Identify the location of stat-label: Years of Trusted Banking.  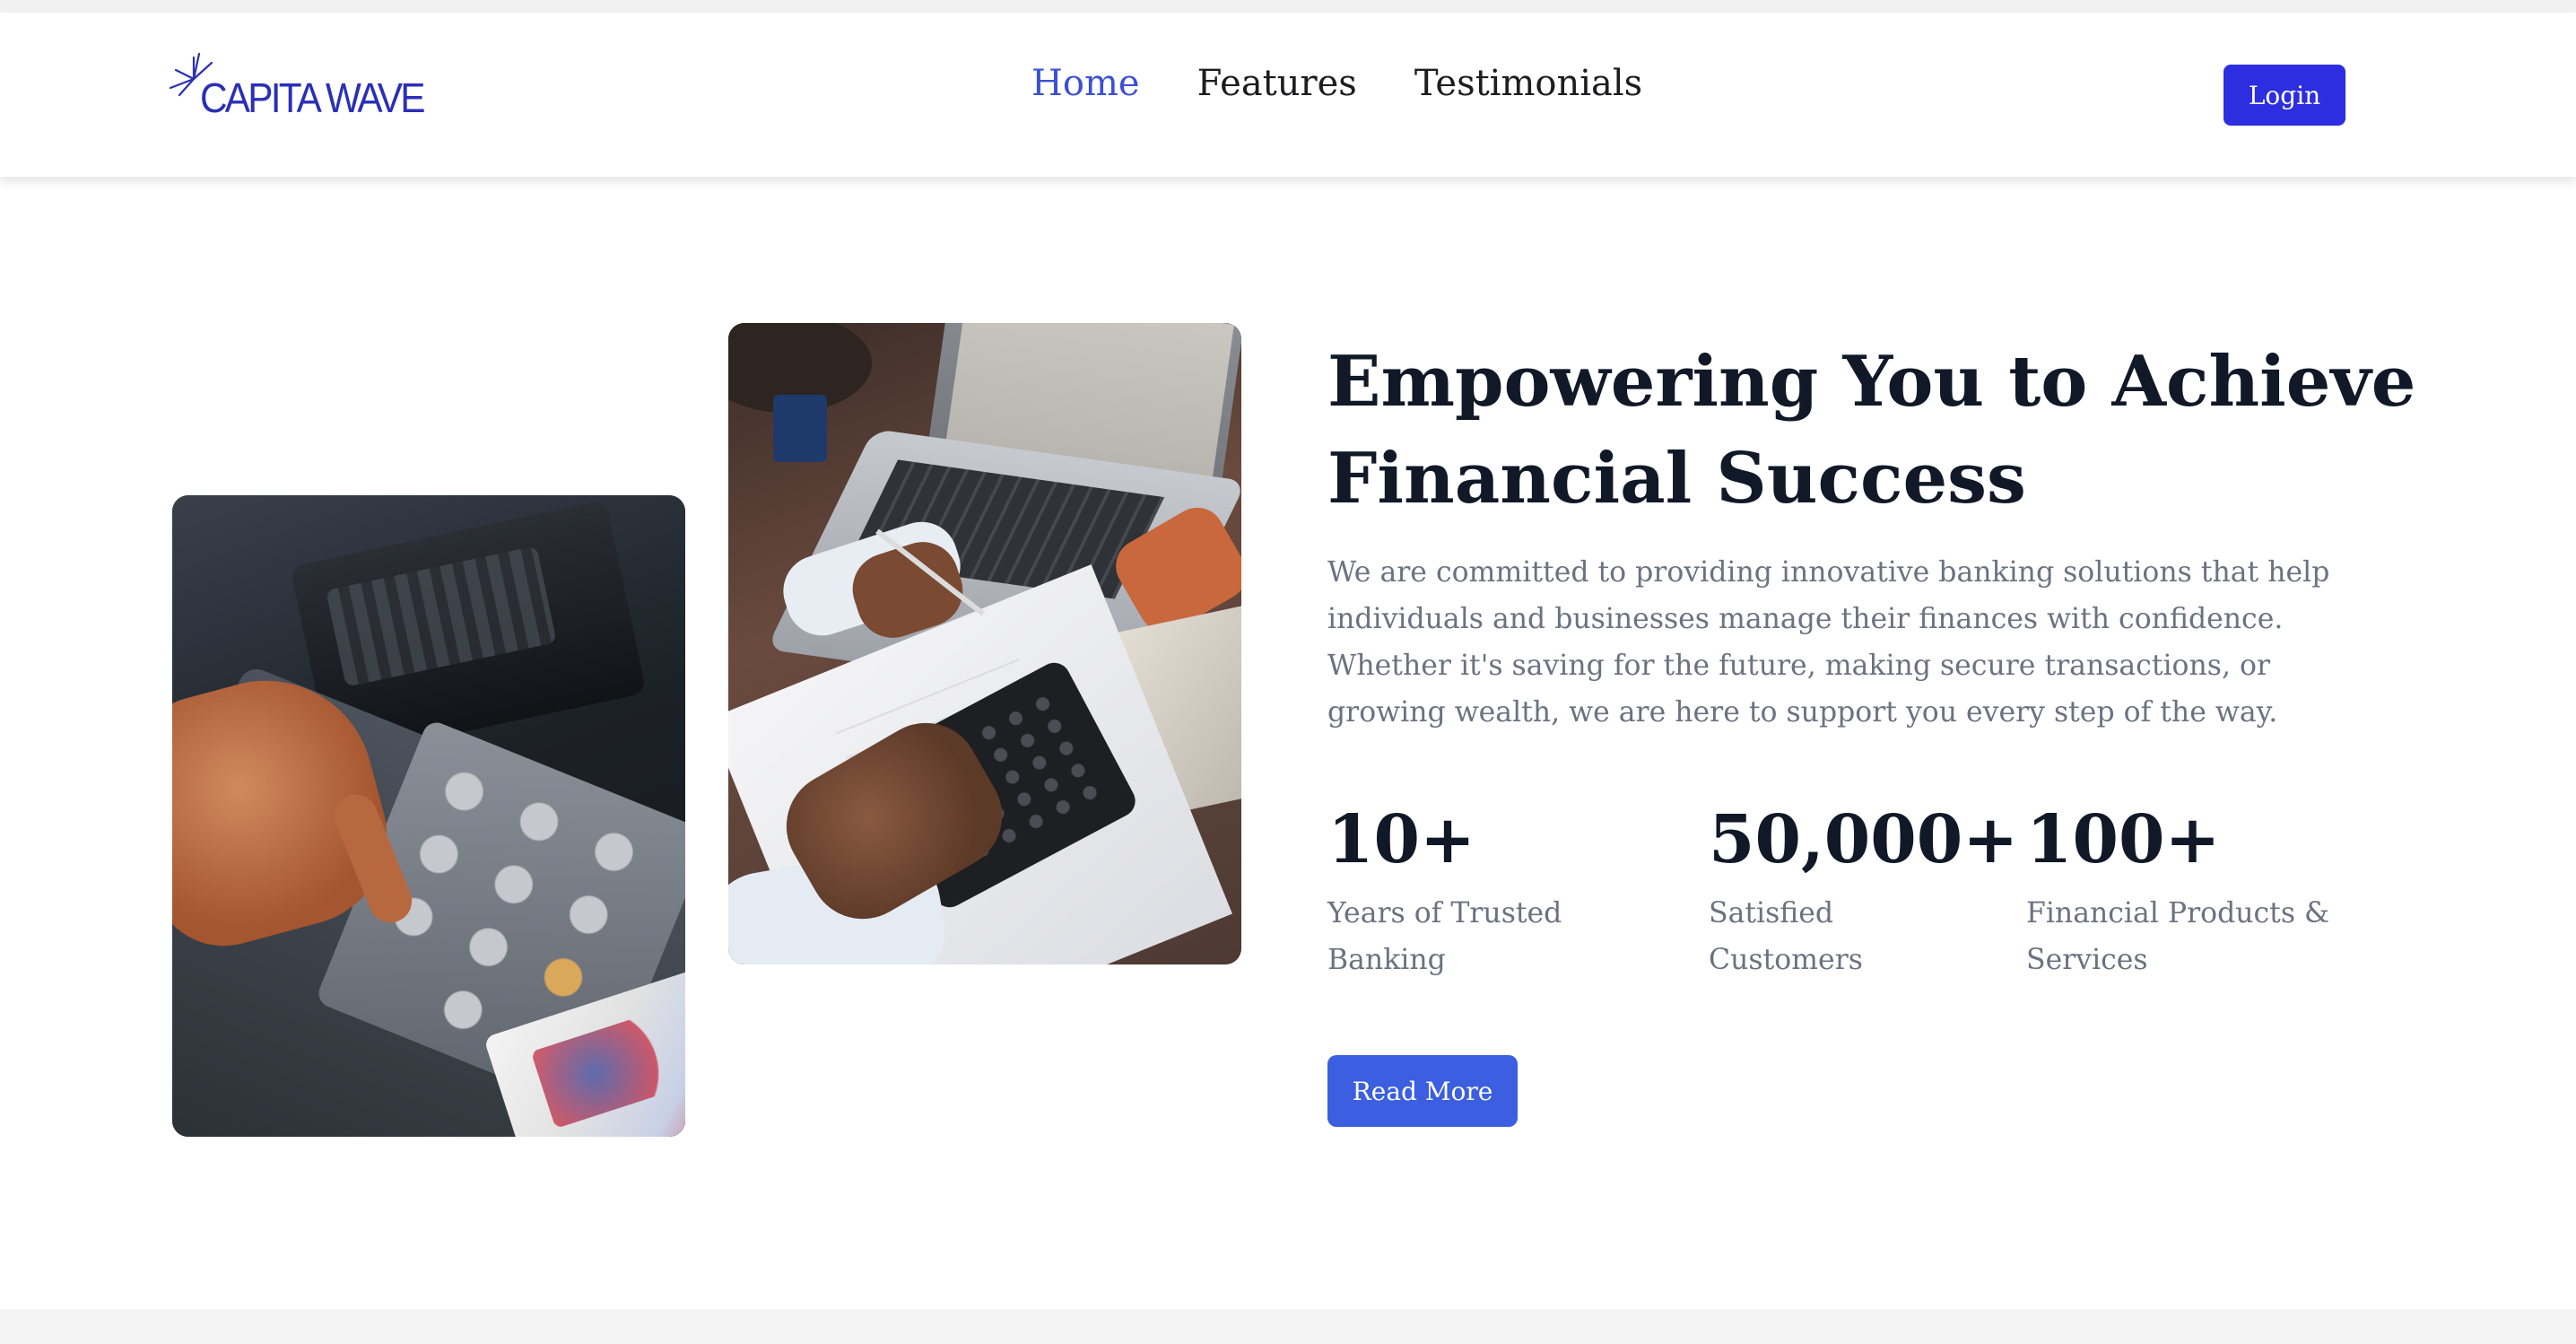
(1444, 936).